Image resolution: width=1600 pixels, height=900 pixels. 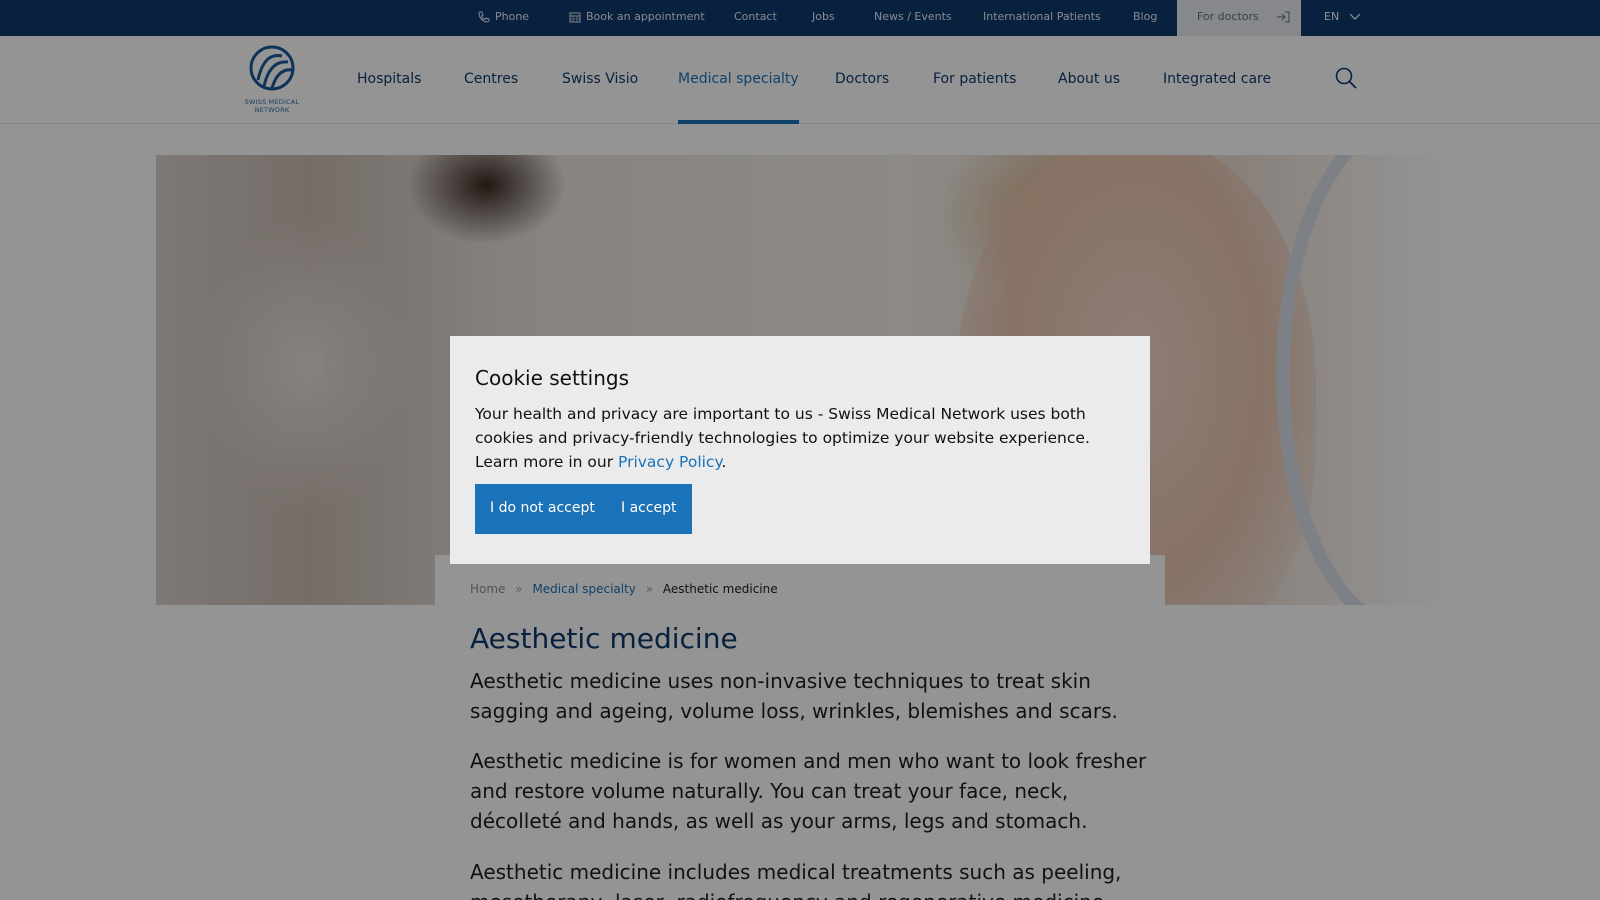 I want to click on cookie-dialog-title: Cookie settings, so click(x=552, y=378).